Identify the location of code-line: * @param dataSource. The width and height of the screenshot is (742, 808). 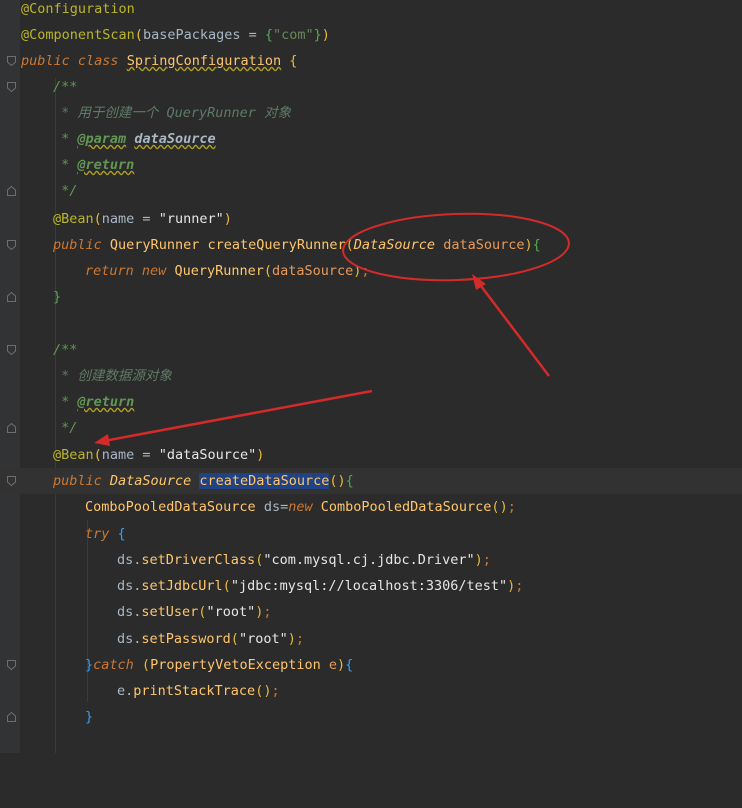
(371, 139).